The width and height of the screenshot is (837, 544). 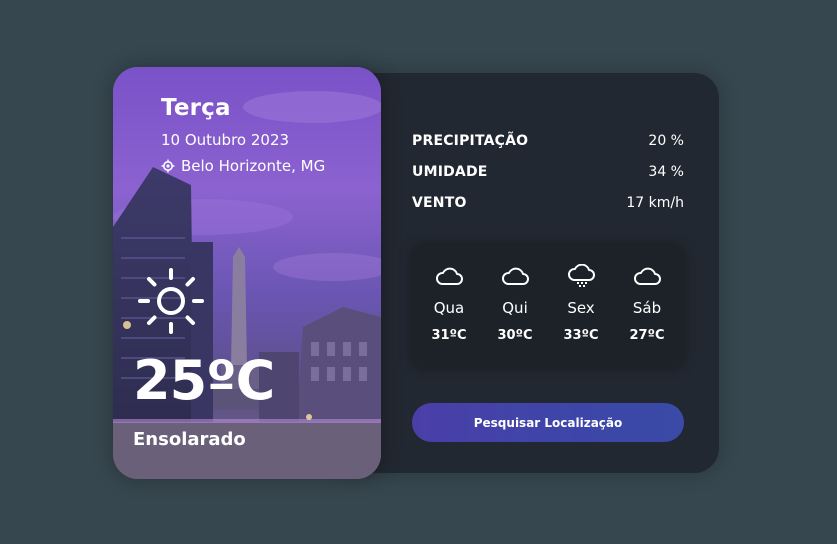 I want to click on weather-condition: Ensolarado, so click(x=189, y=439).